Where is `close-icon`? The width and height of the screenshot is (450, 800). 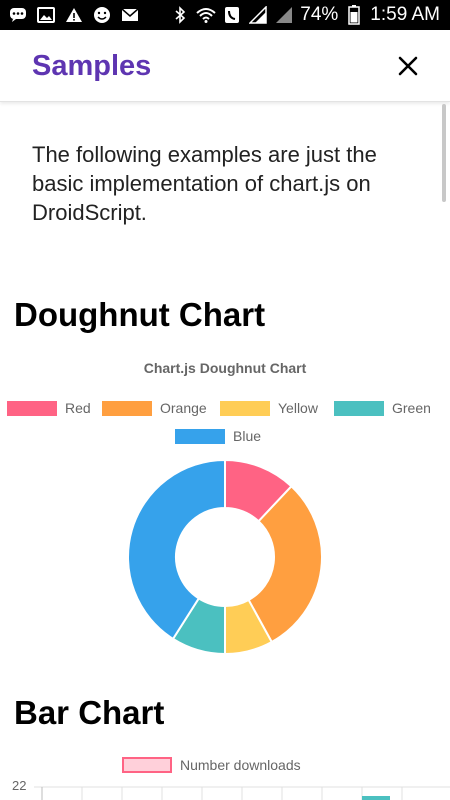
close-icon is located at coordinates (408, 66).